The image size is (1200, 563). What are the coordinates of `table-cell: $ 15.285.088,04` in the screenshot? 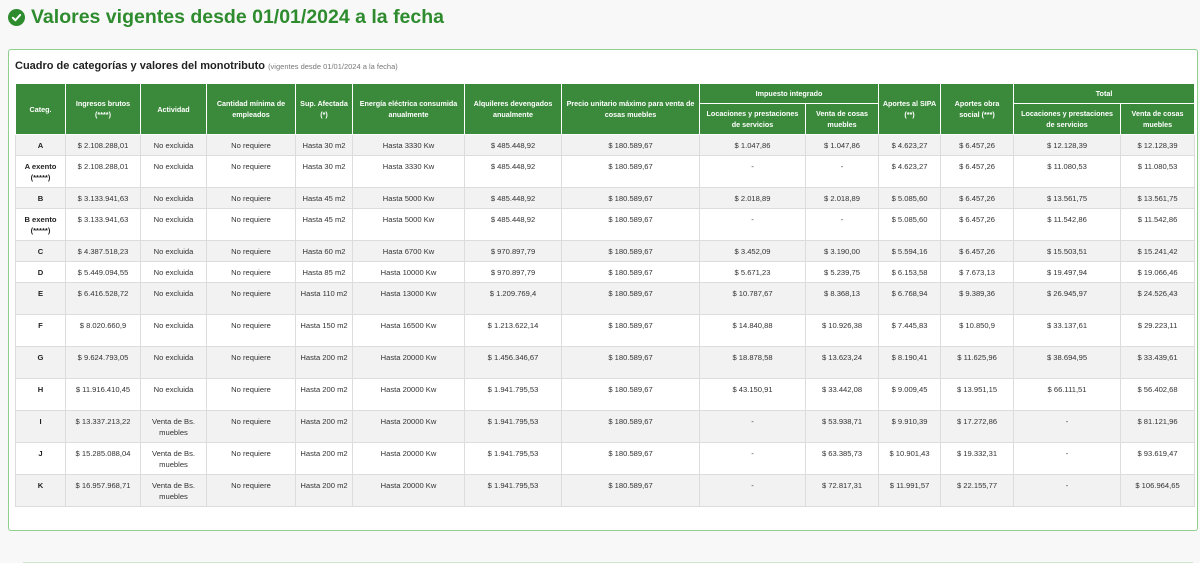 It's located at (103, 458).